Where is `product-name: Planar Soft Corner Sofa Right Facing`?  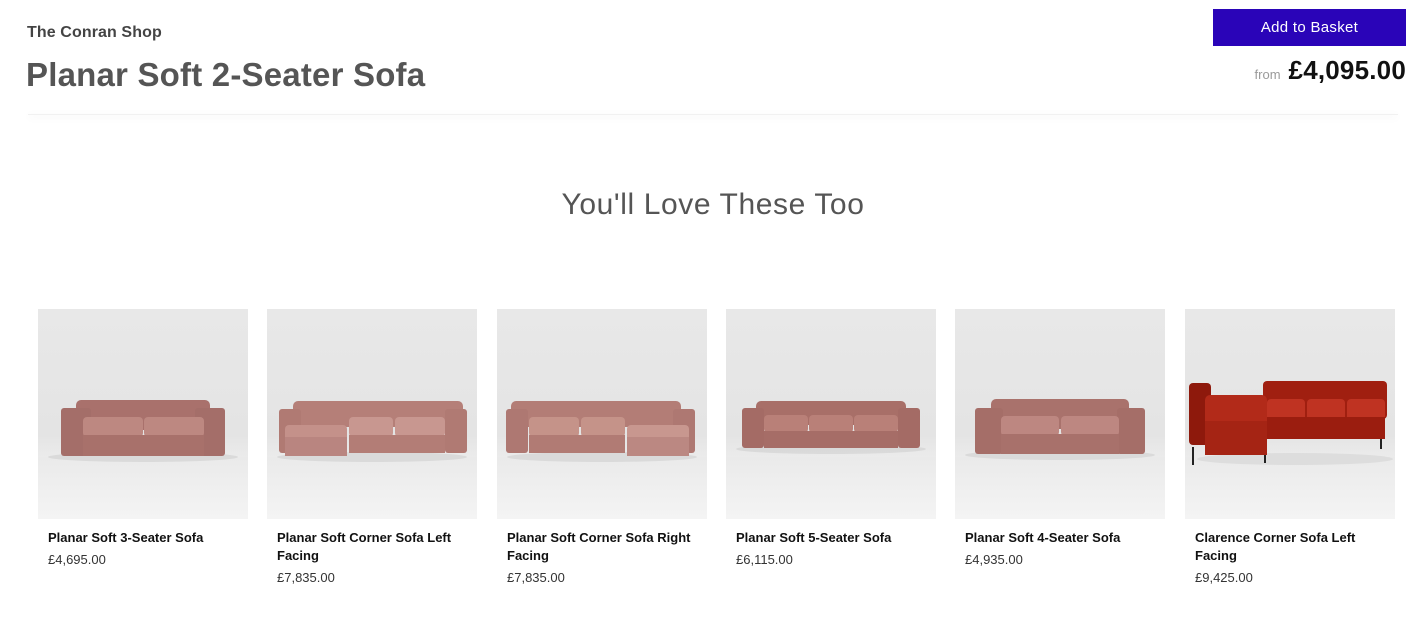 product-name: Planar Soft Corner Sofa Right Facing is located at coordinates (602, 547).